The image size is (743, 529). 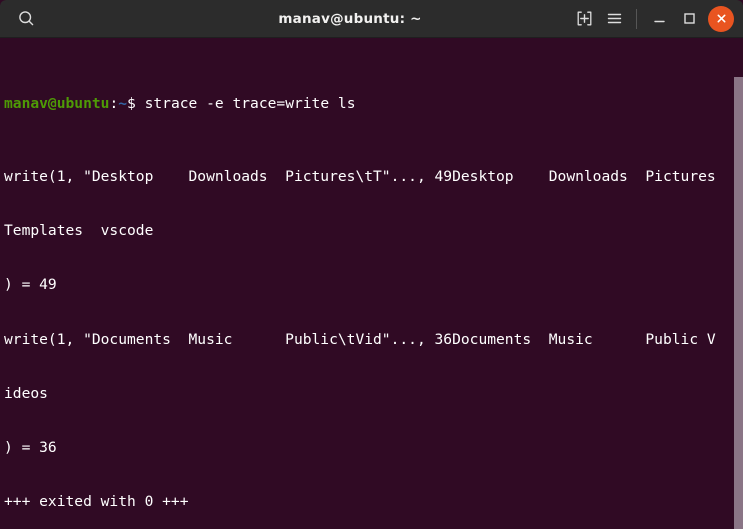 I want to click on scrollbar-thumb, so click(x=738, y=303).